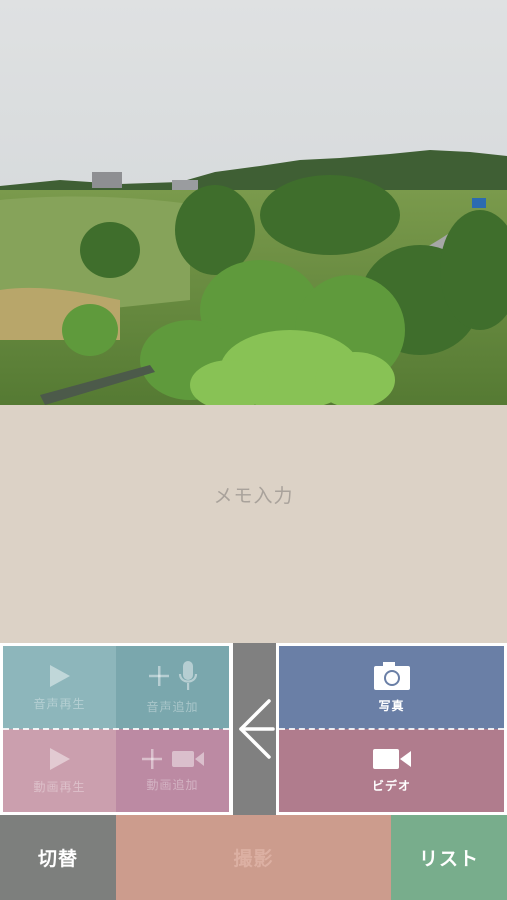 Image resolution: width=507 pixels, height=900 pixels. I want to click on audio-add-button: 音声追加, so click(172, 687).